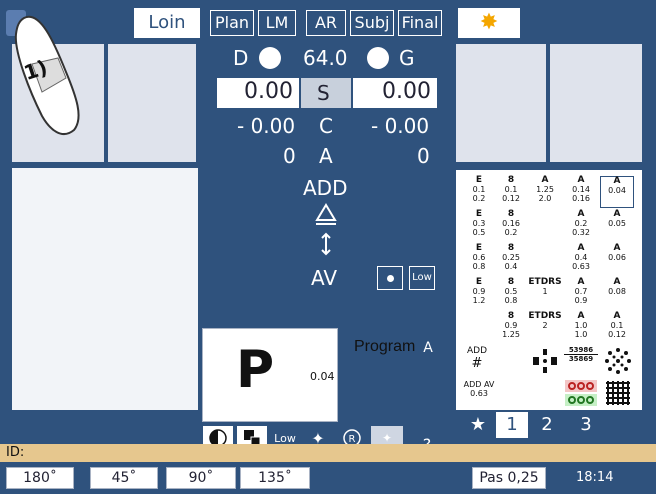 Image resolution: width=656 pixels, height=494 pixels. I want to click on chart-cell: A 0.1 0.12, so click(617, 328).